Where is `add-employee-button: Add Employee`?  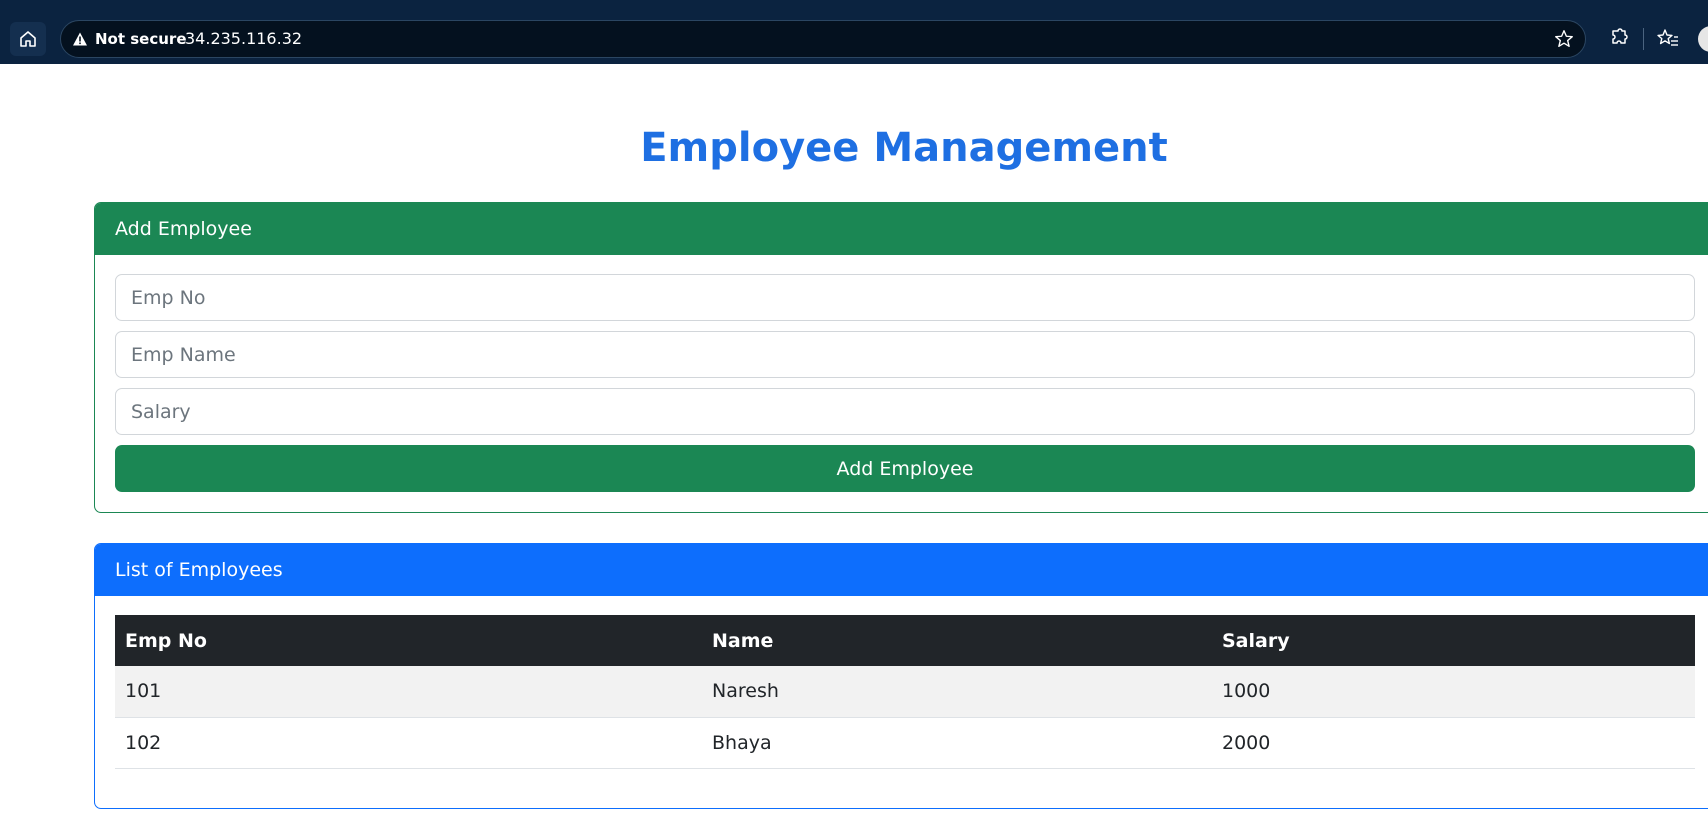 add-employee-button: Add Employee is located at coordinates (905, 468).